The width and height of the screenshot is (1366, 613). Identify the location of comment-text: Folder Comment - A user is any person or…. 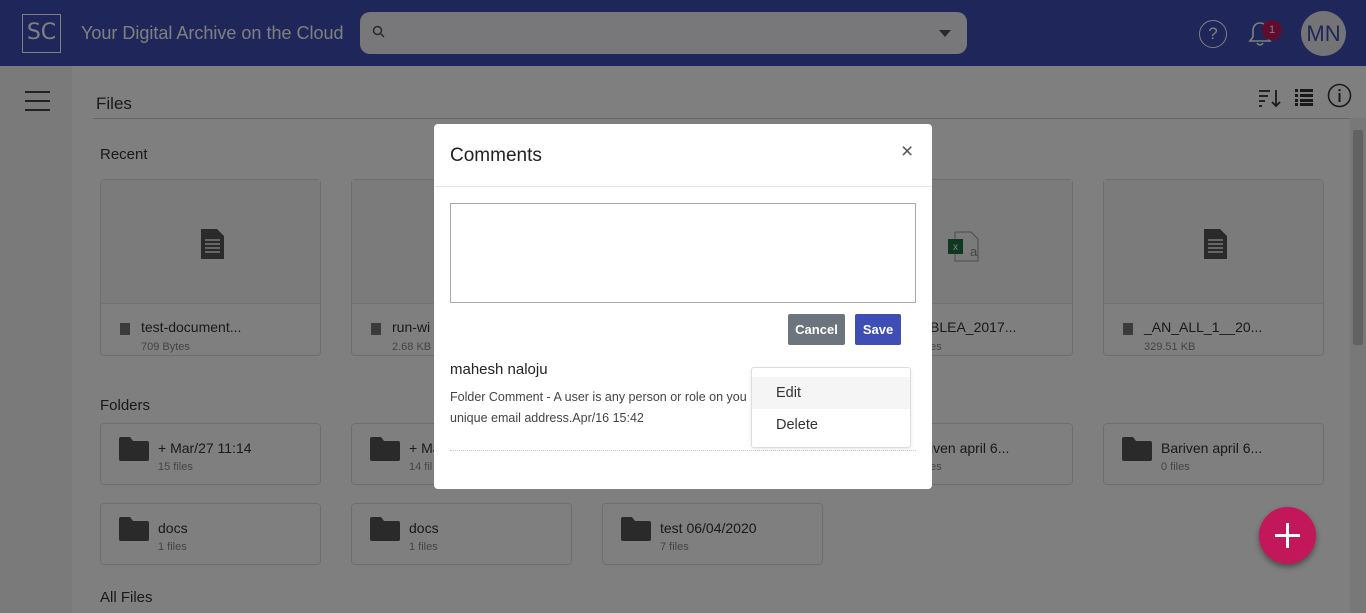
(598, 407).